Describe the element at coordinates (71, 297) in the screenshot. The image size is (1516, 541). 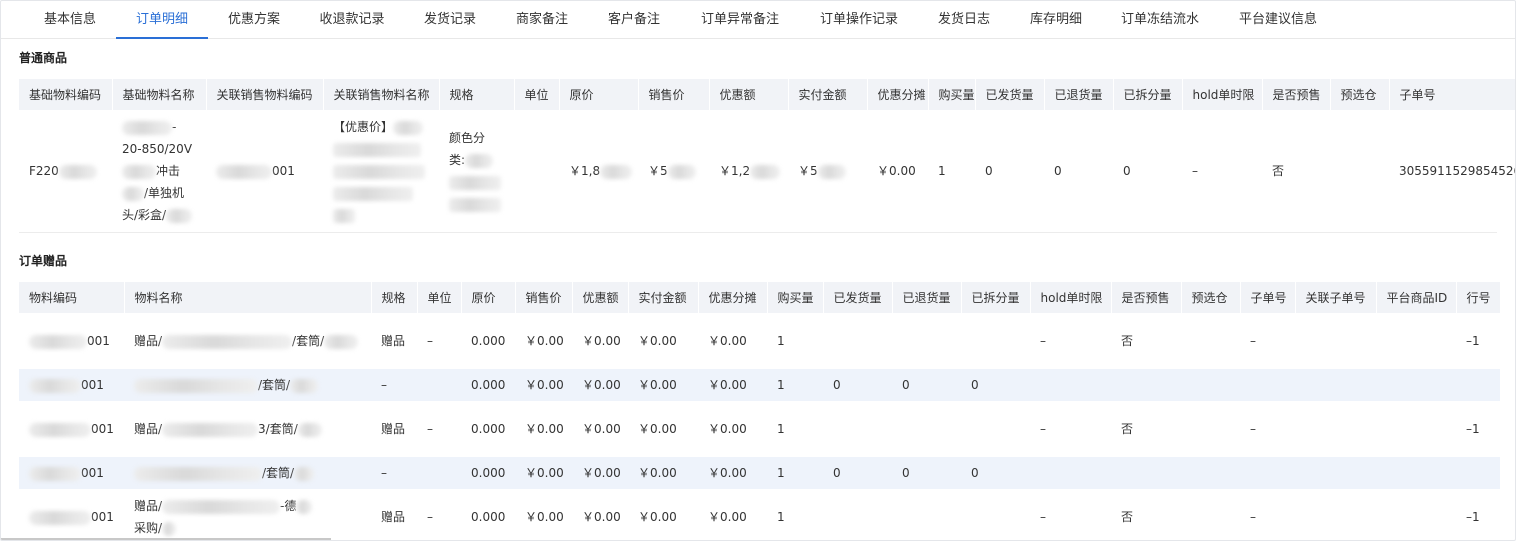
I see `column-header: 物料编码` at that location.